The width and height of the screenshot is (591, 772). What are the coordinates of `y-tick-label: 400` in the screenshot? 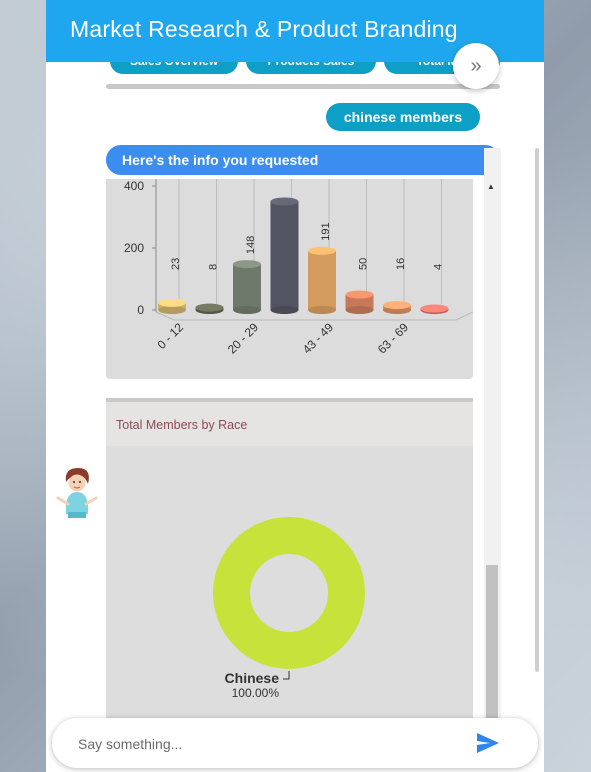 It's located at (134, 186).